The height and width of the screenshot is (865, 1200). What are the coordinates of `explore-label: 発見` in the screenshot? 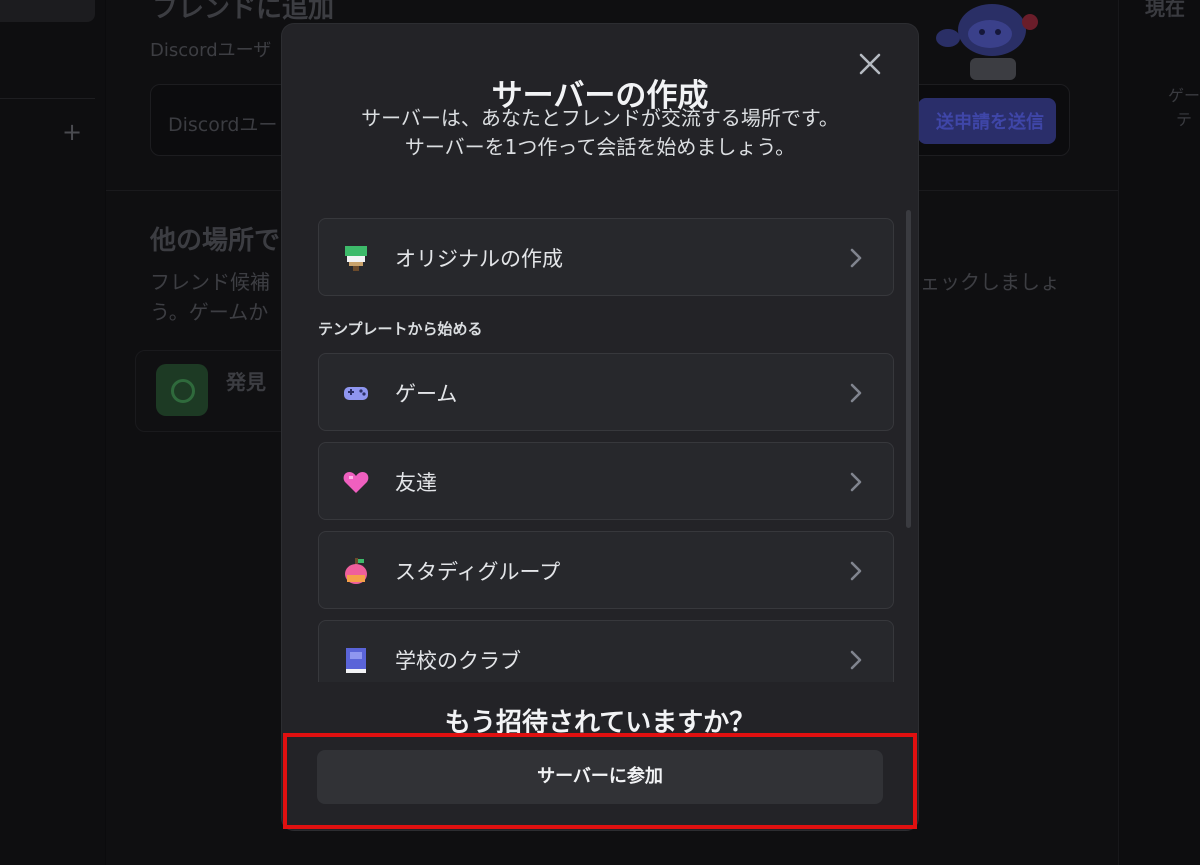 It's located at (246, 382).